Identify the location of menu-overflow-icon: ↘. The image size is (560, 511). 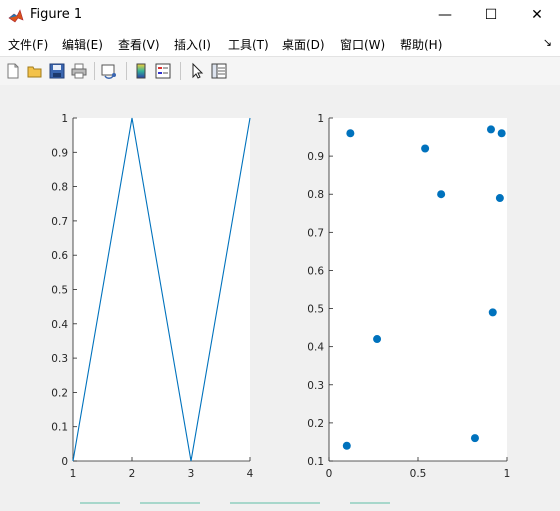
(547, 42).